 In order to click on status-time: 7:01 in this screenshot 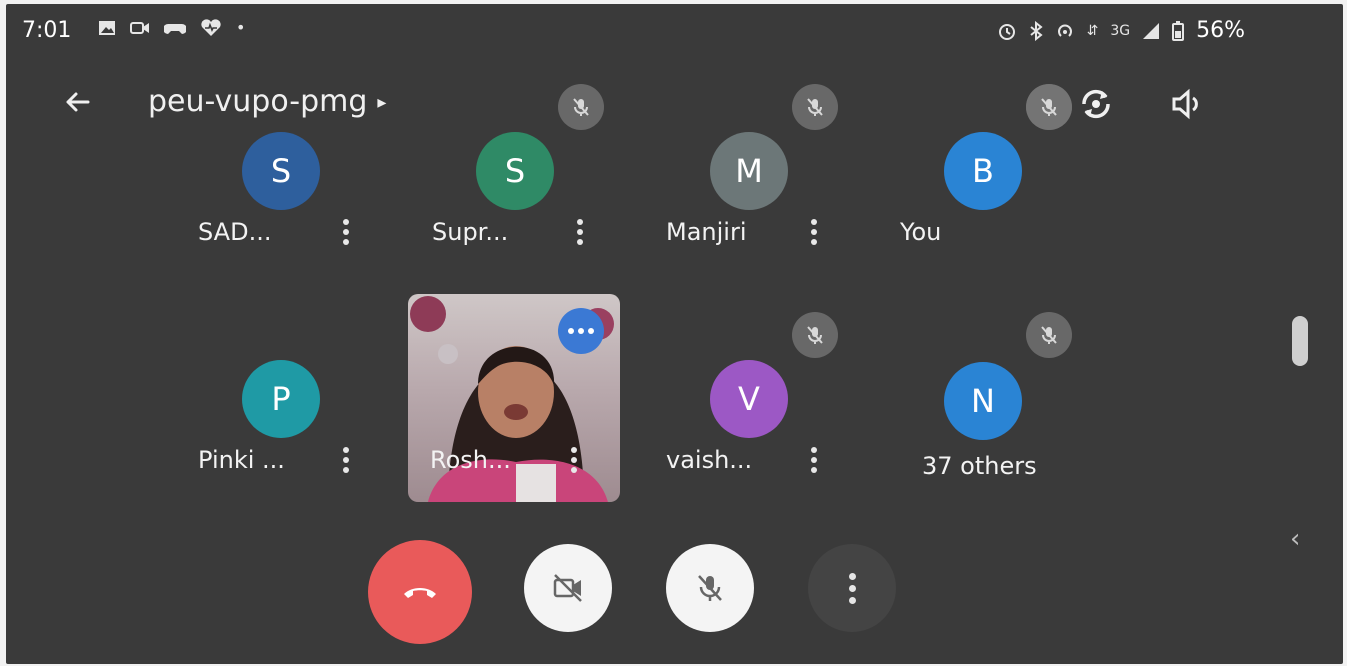, I will do `click(47, 30)`.